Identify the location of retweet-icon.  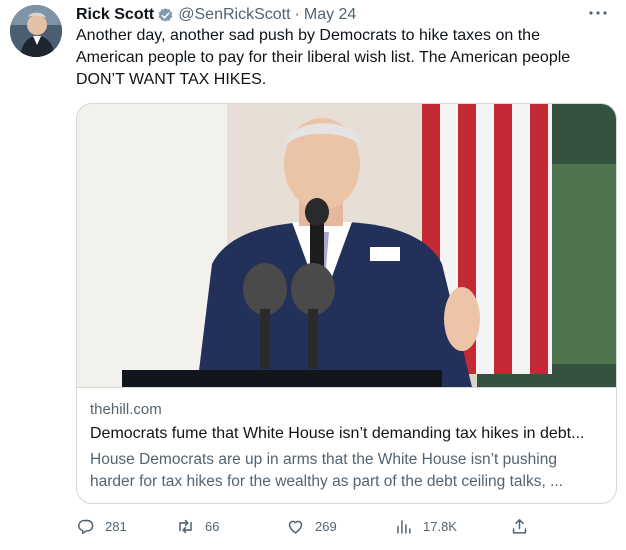
(185, 526).